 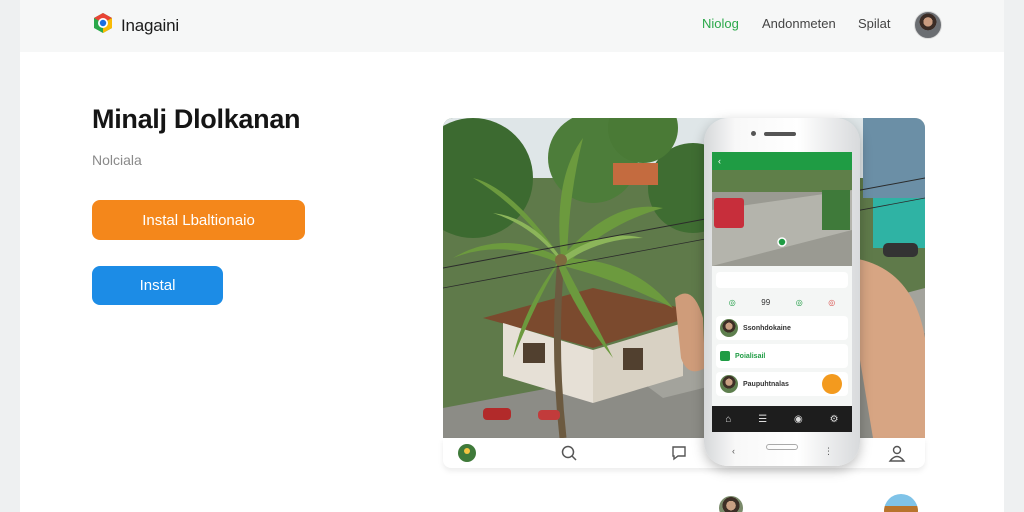 I want to click on back-icon: ‹, so click(x=719, y=161).